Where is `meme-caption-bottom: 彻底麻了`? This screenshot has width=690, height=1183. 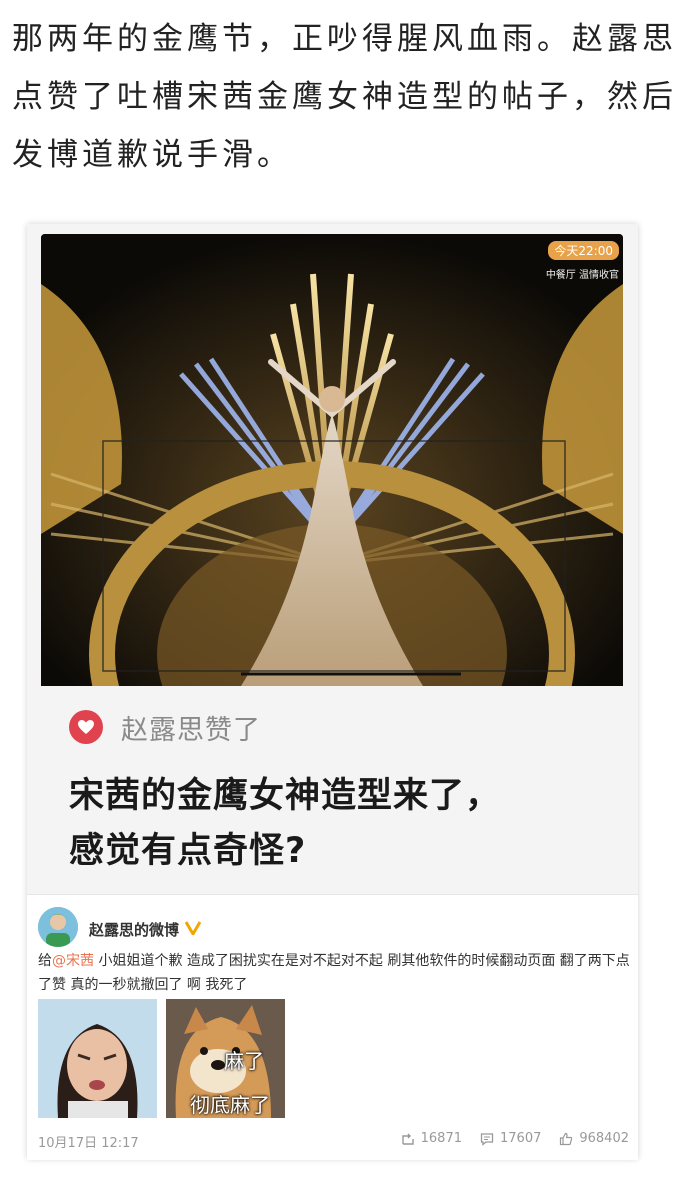 meme-caption-bottom: 彻底麻了 is located at coordinates (230, 1105).